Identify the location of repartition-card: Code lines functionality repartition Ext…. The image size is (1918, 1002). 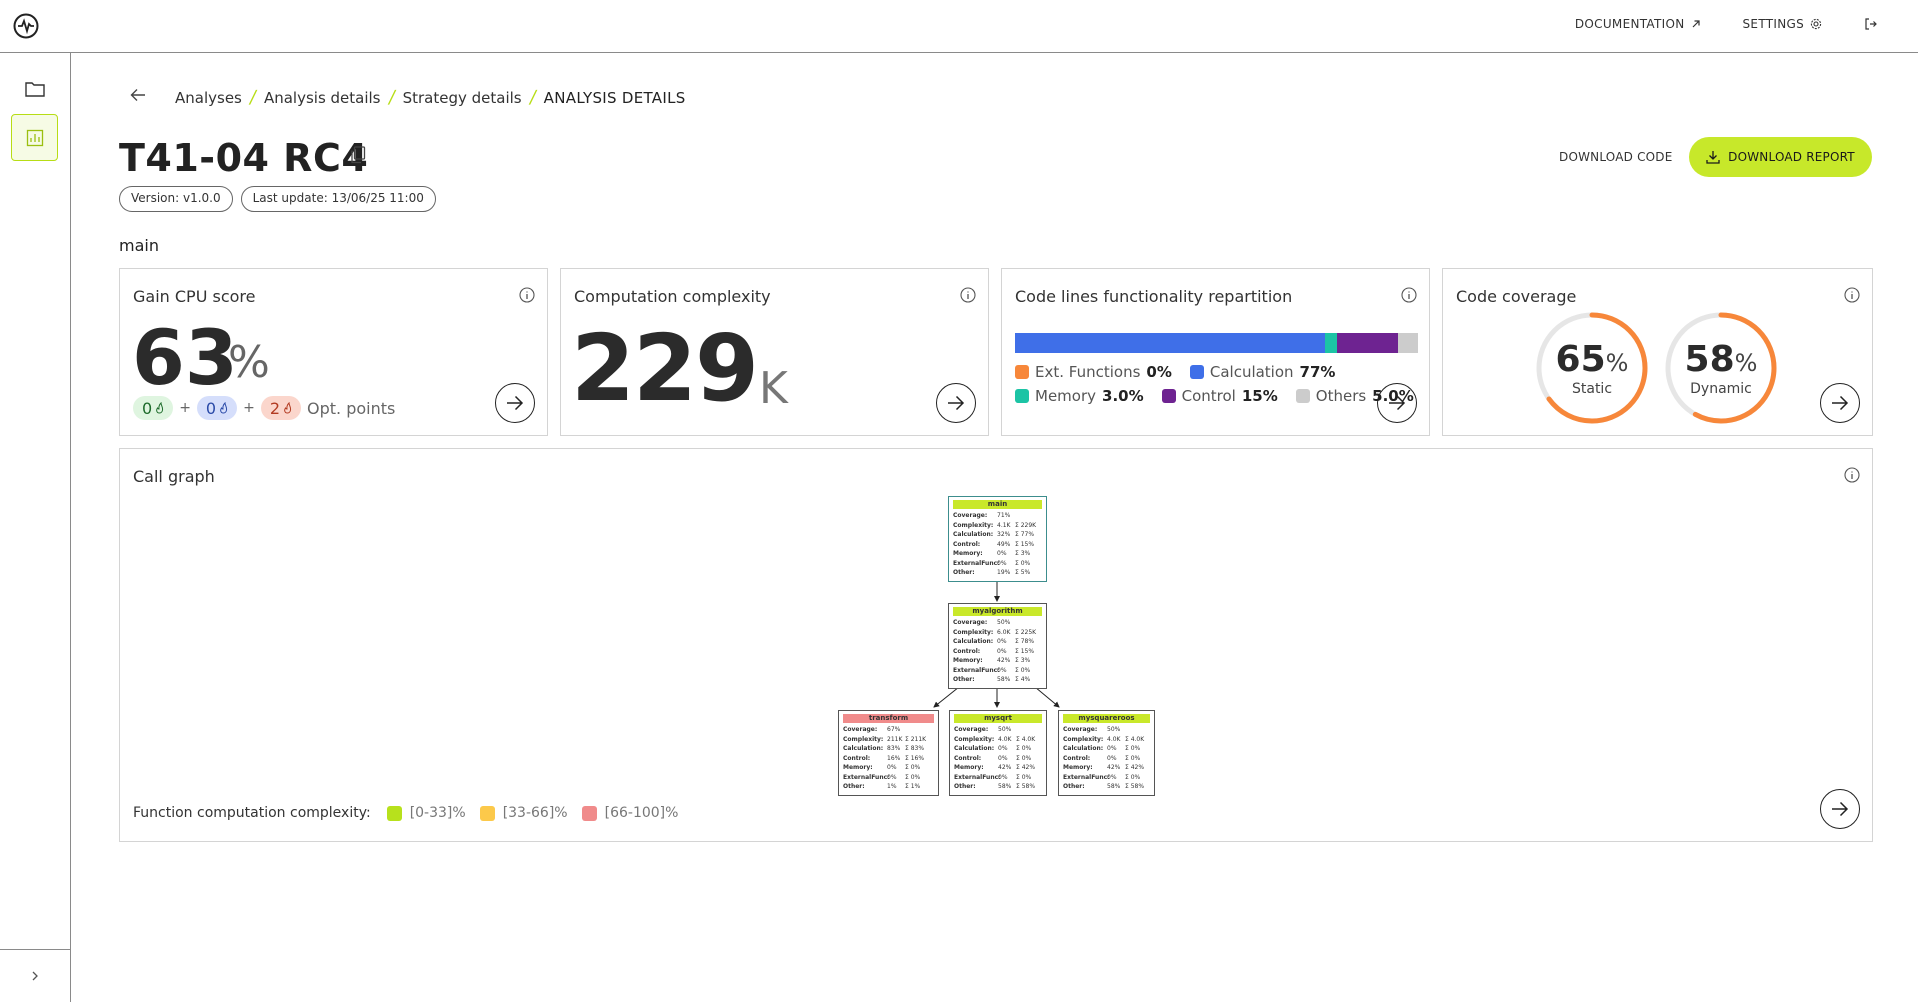
(1215, 352).